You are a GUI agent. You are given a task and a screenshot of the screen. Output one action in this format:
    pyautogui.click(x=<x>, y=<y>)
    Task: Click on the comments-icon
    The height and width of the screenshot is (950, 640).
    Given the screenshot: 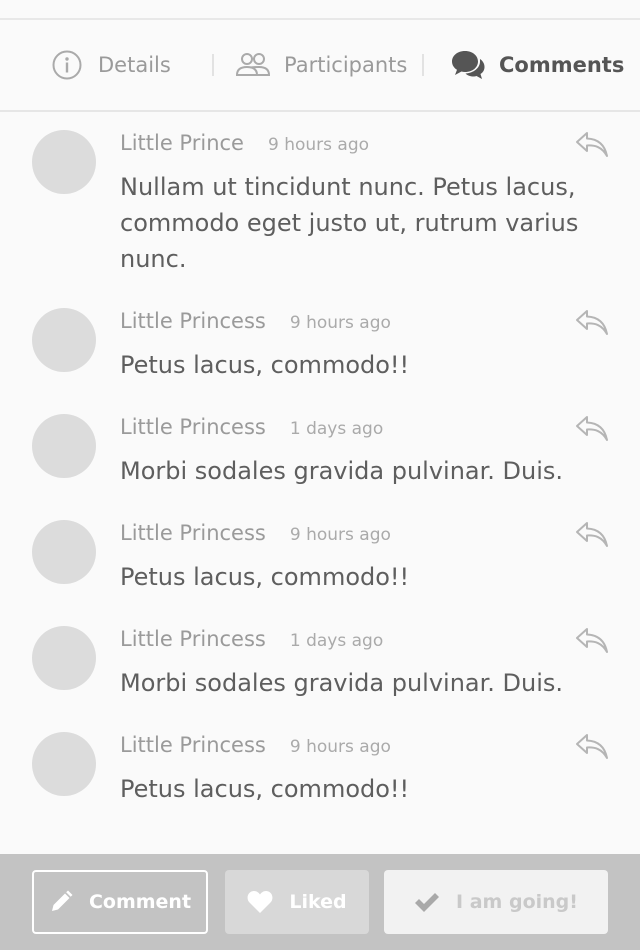 What is the action you would take?
    pyautogui.click(x=468, y=65)
    